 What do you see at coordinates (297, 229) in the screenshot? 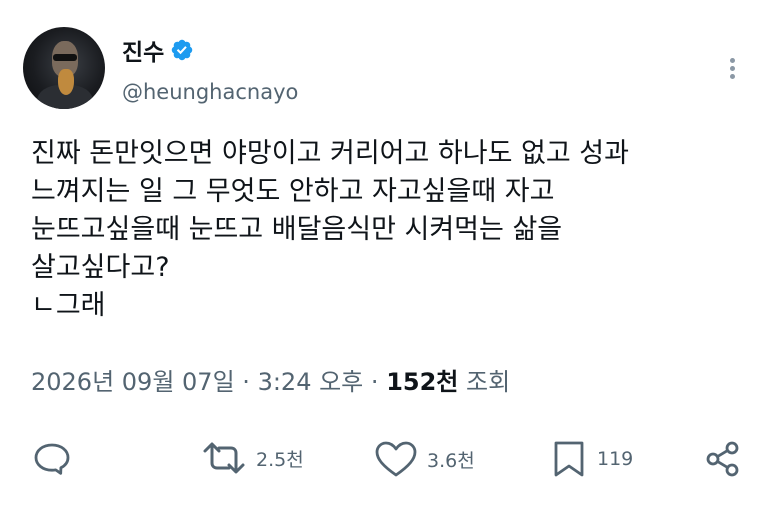
I see `tweet-line: 눈뜨고싶을때 눈뜨고 배달음식만 시켜먹는 삶을` at bounding box center [297, 229].